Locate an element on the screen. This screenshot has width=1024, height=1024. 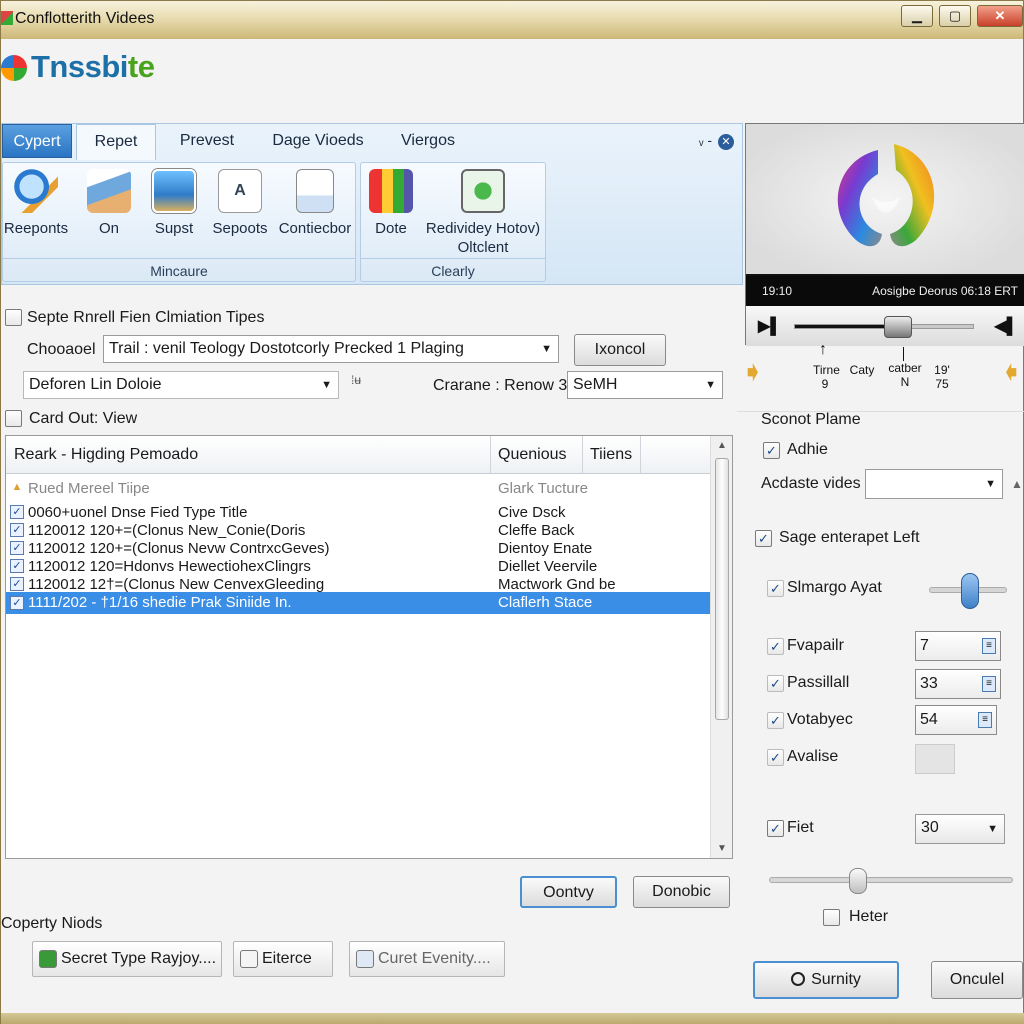
button-label: Eiterce is located at coordinates (287, 958).